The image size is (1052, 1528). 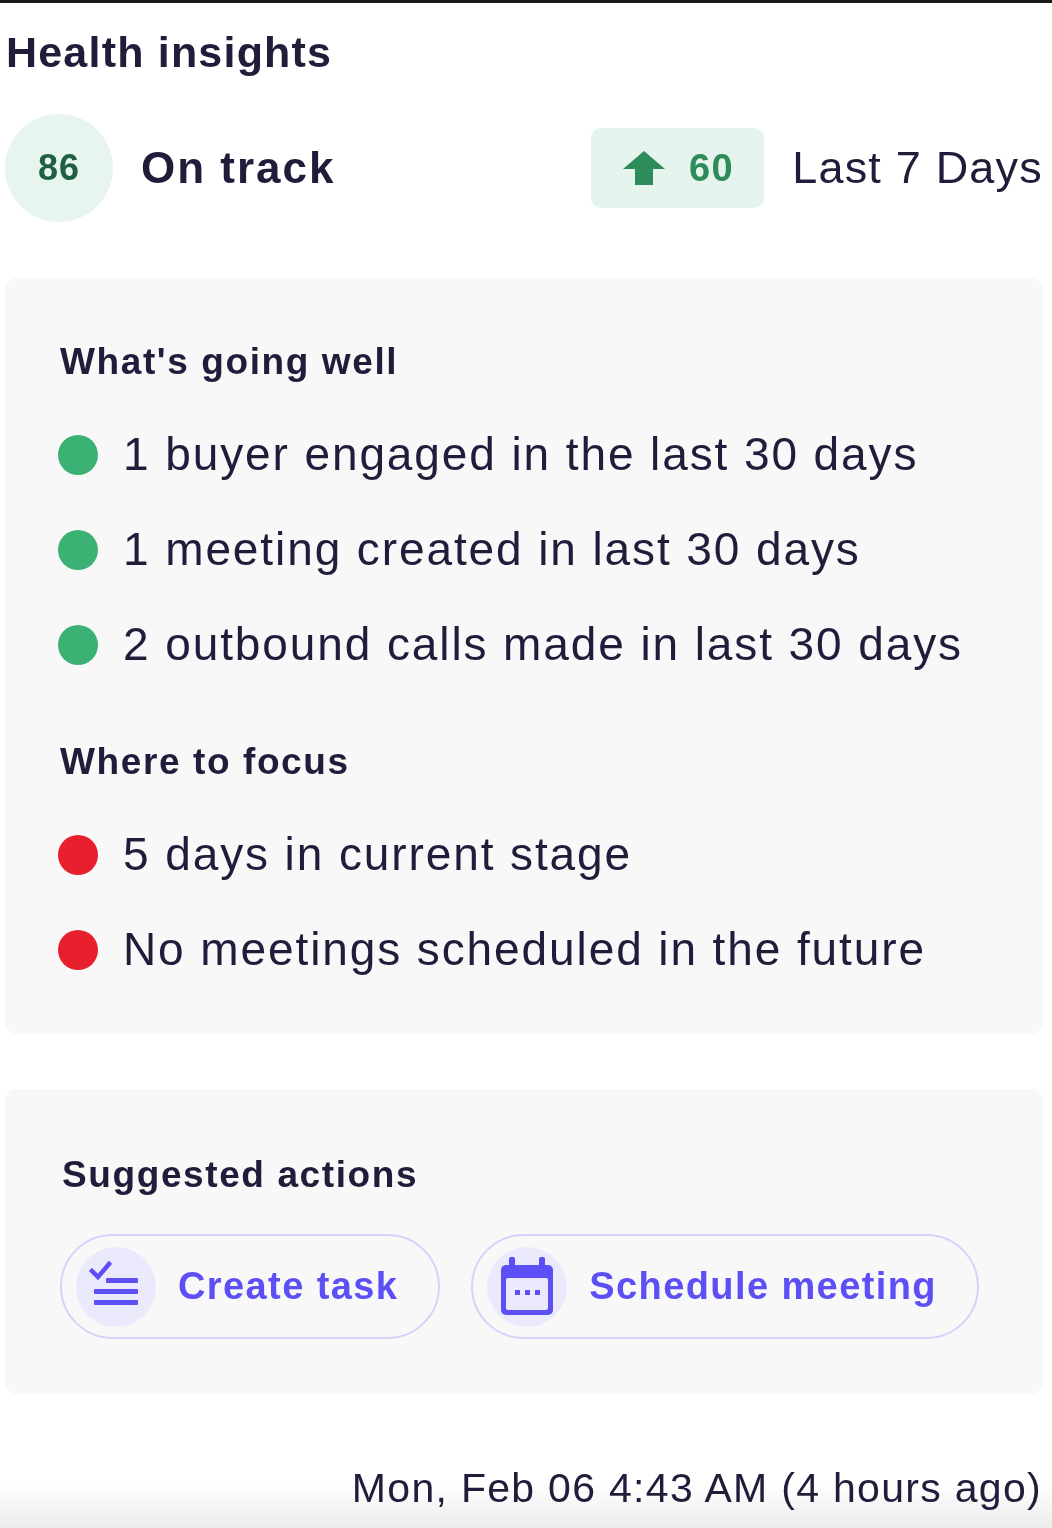 What do you see at coordinates (59, 168) in the screenshot?
I see `health-score: 86` at bounding box center [59, 168].